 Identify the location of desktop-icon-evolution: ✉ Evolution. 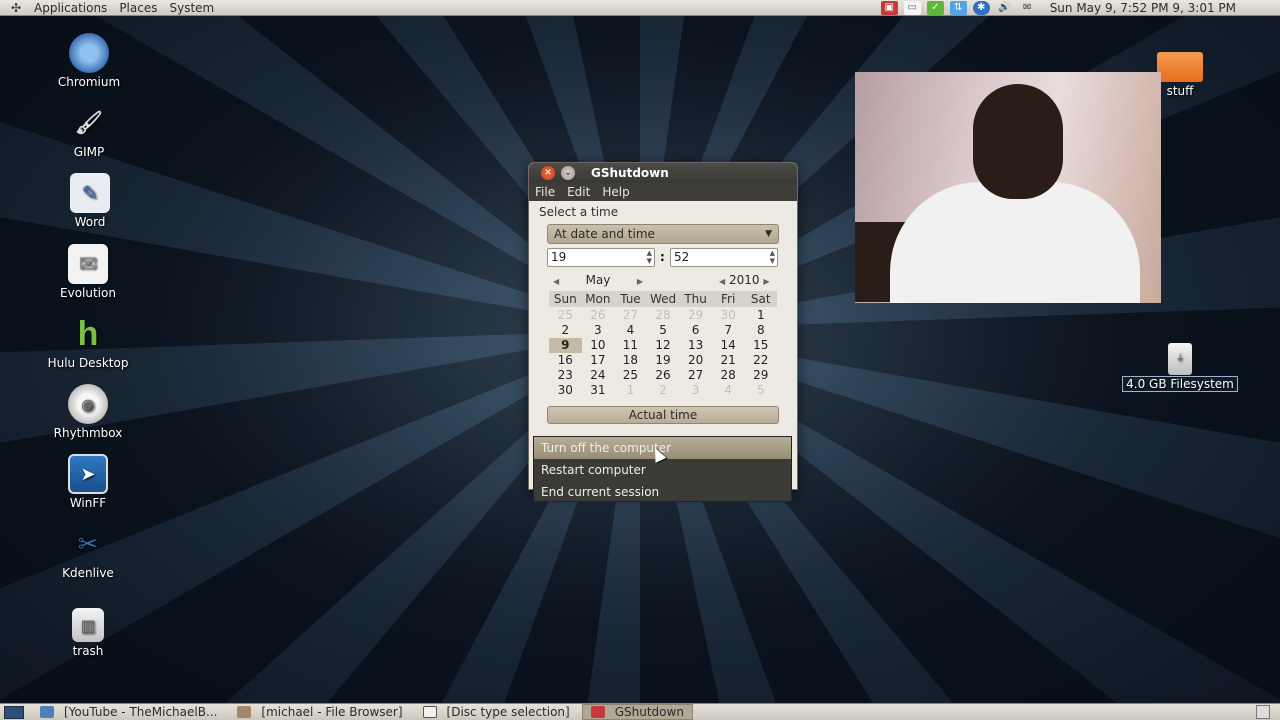
(88, 272).